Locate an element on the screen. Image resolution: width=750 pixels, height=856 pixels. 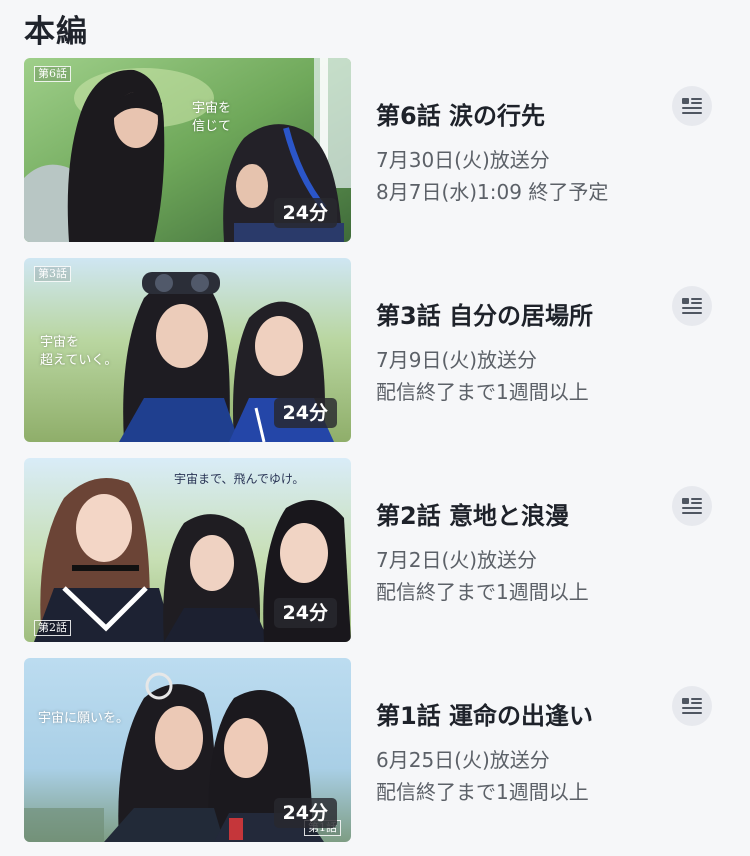
episode-thumbnail: 第2話 宇宙まで、飛んでゆけ。 24分 is located at coordinates (187, 550).